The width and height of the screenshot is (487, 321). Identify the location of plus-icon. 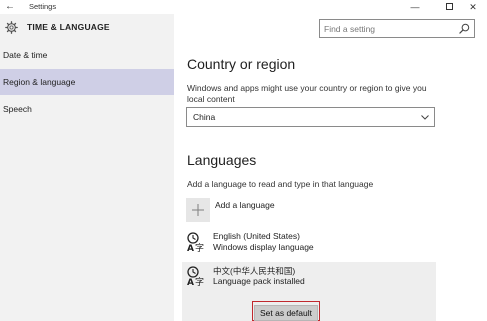
(198, 210).